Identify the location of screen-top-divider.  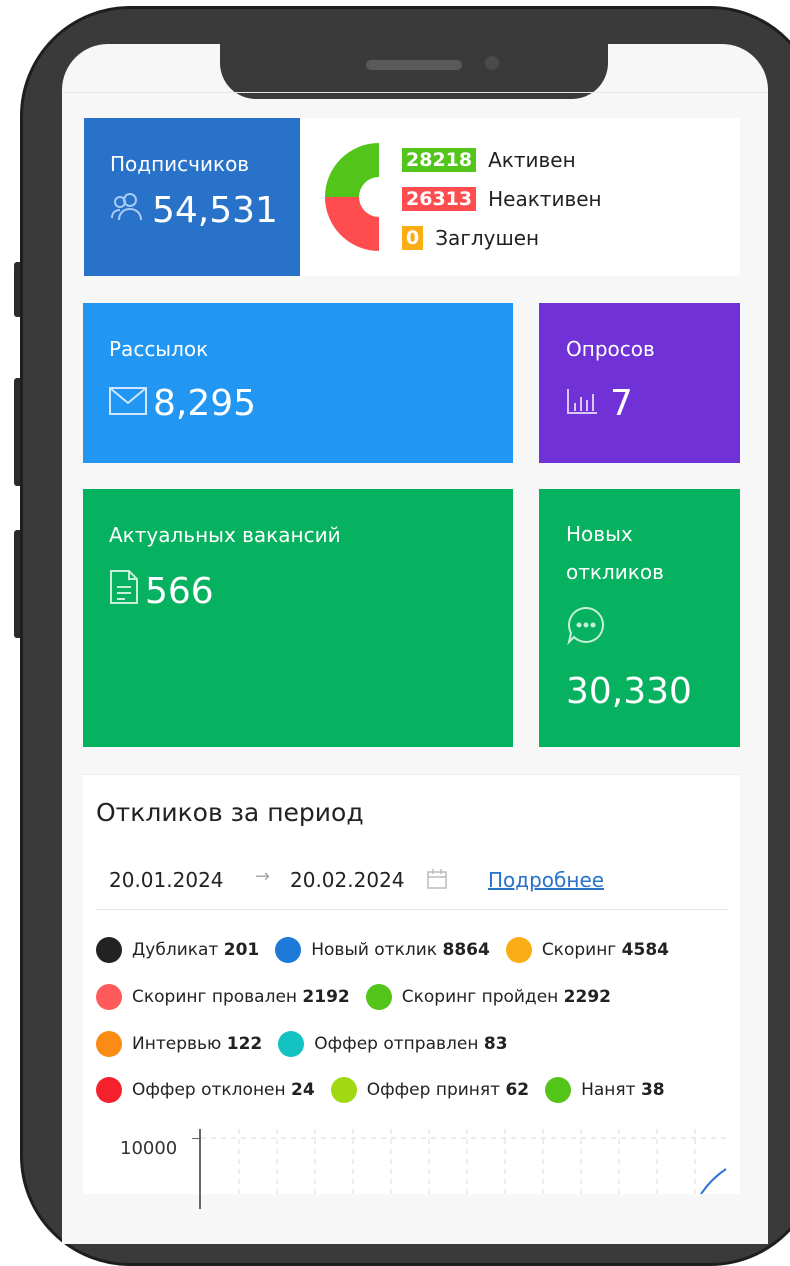
(415, 92).